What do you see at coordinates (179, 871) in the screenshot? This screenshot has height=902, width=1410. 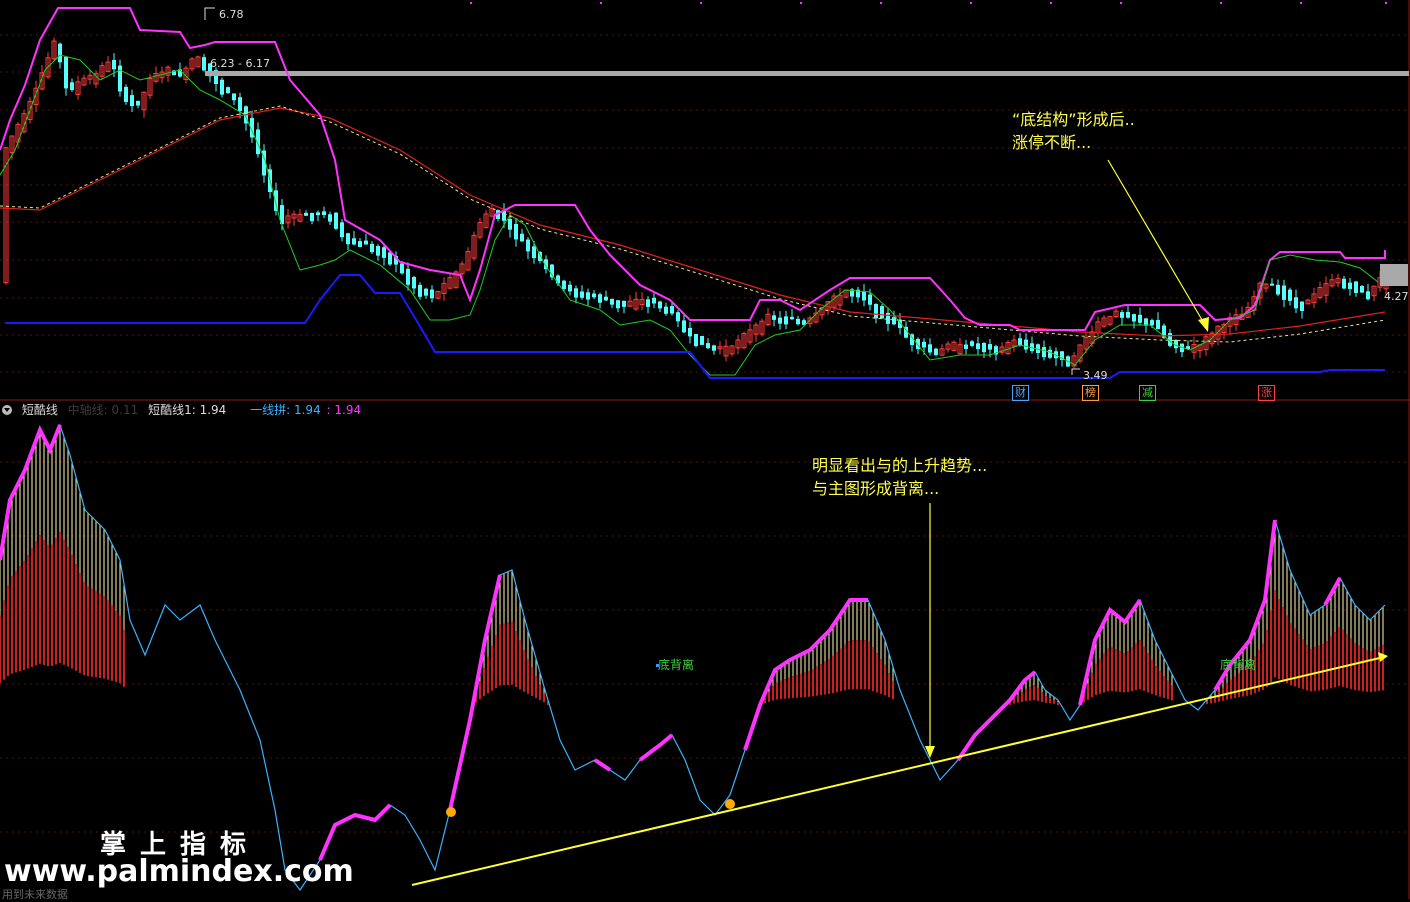 I see `watermark-url: www.palmindex.com` at bounding box center [179, 871].